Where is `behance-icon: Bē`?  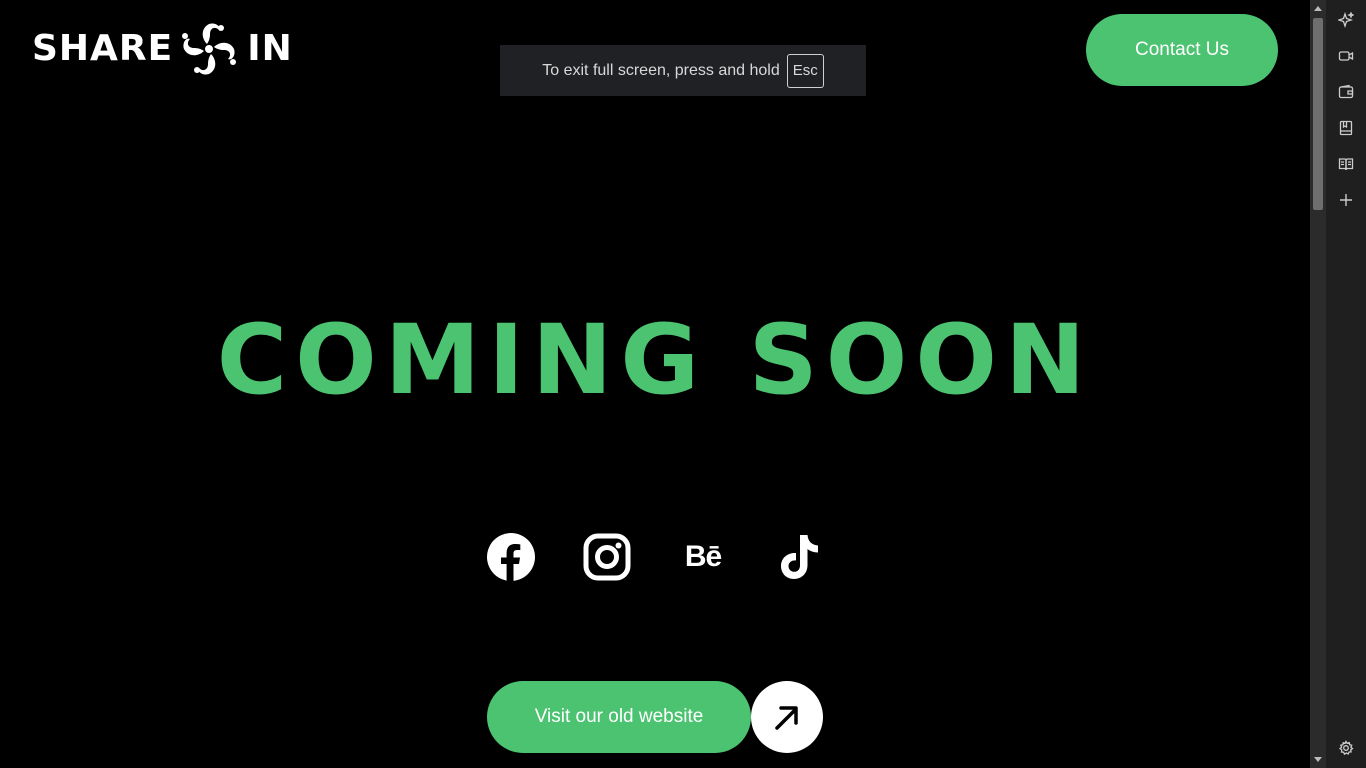
behance-icon: Bē is located at coordinates (703, 557).